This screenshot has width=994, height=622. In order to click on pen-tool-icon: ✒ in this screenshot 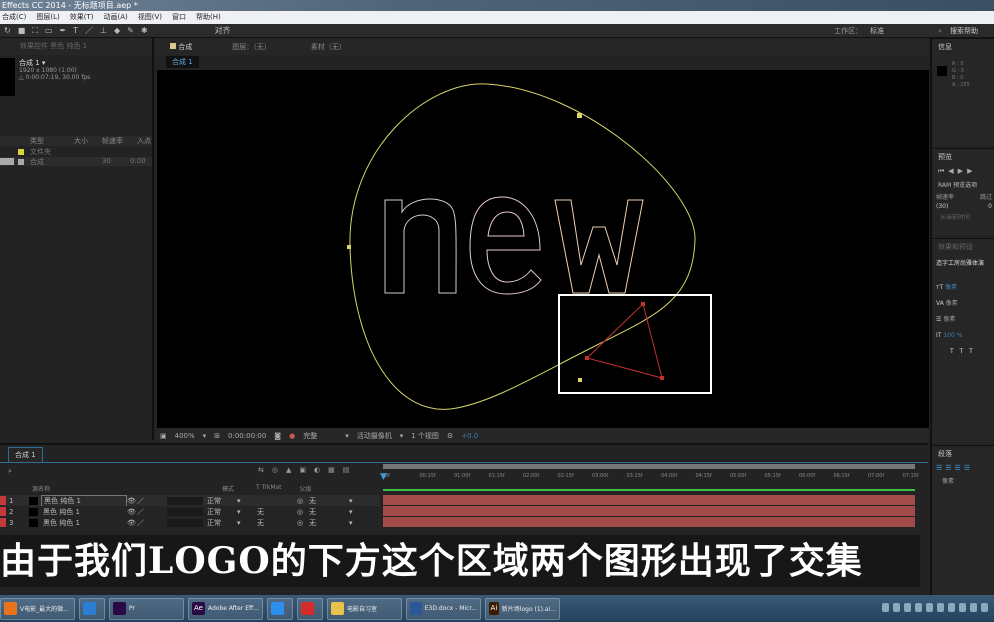, I will do `click(62, 30)`.